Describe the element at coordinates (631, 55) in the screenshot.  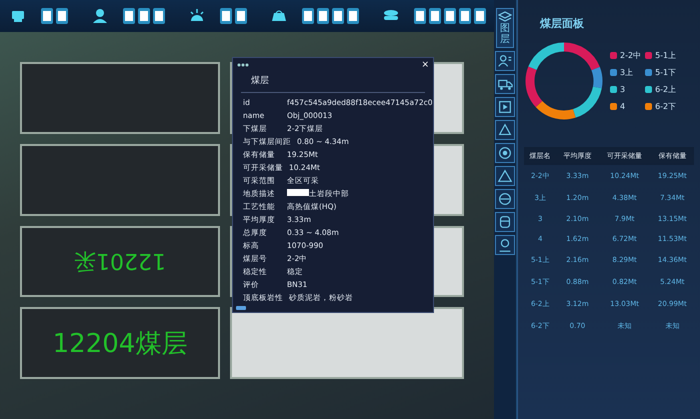
I see `legend-label: 2-2中` at that location.